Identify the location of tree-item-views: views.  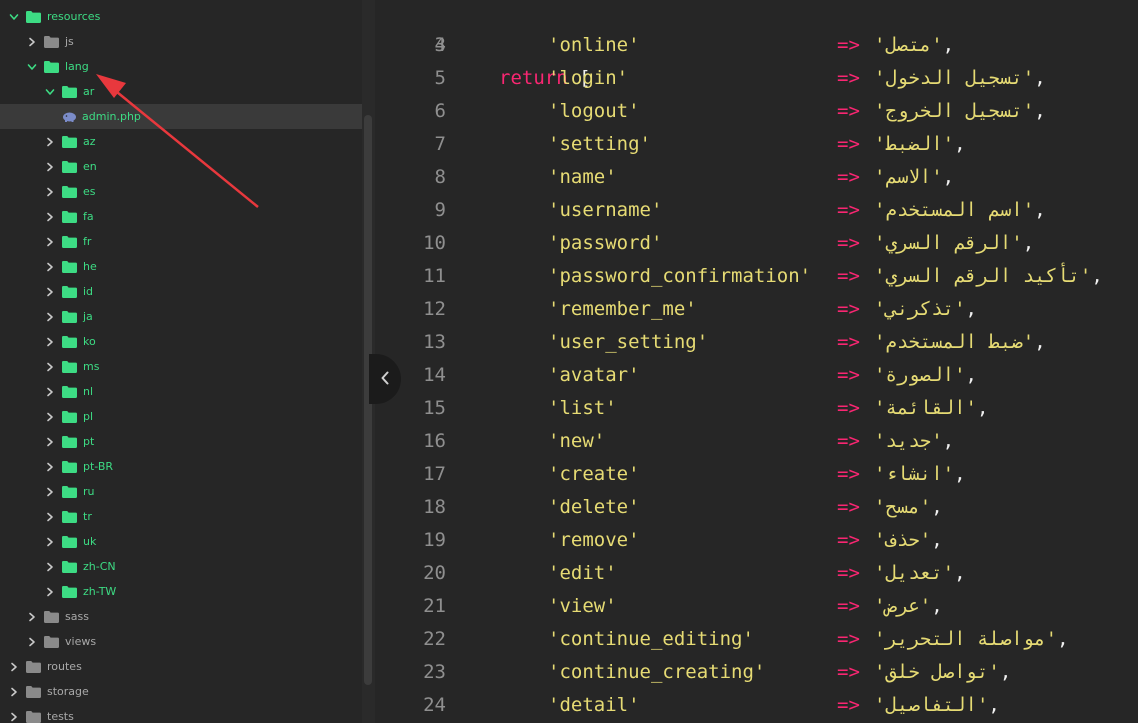
(181, 641).